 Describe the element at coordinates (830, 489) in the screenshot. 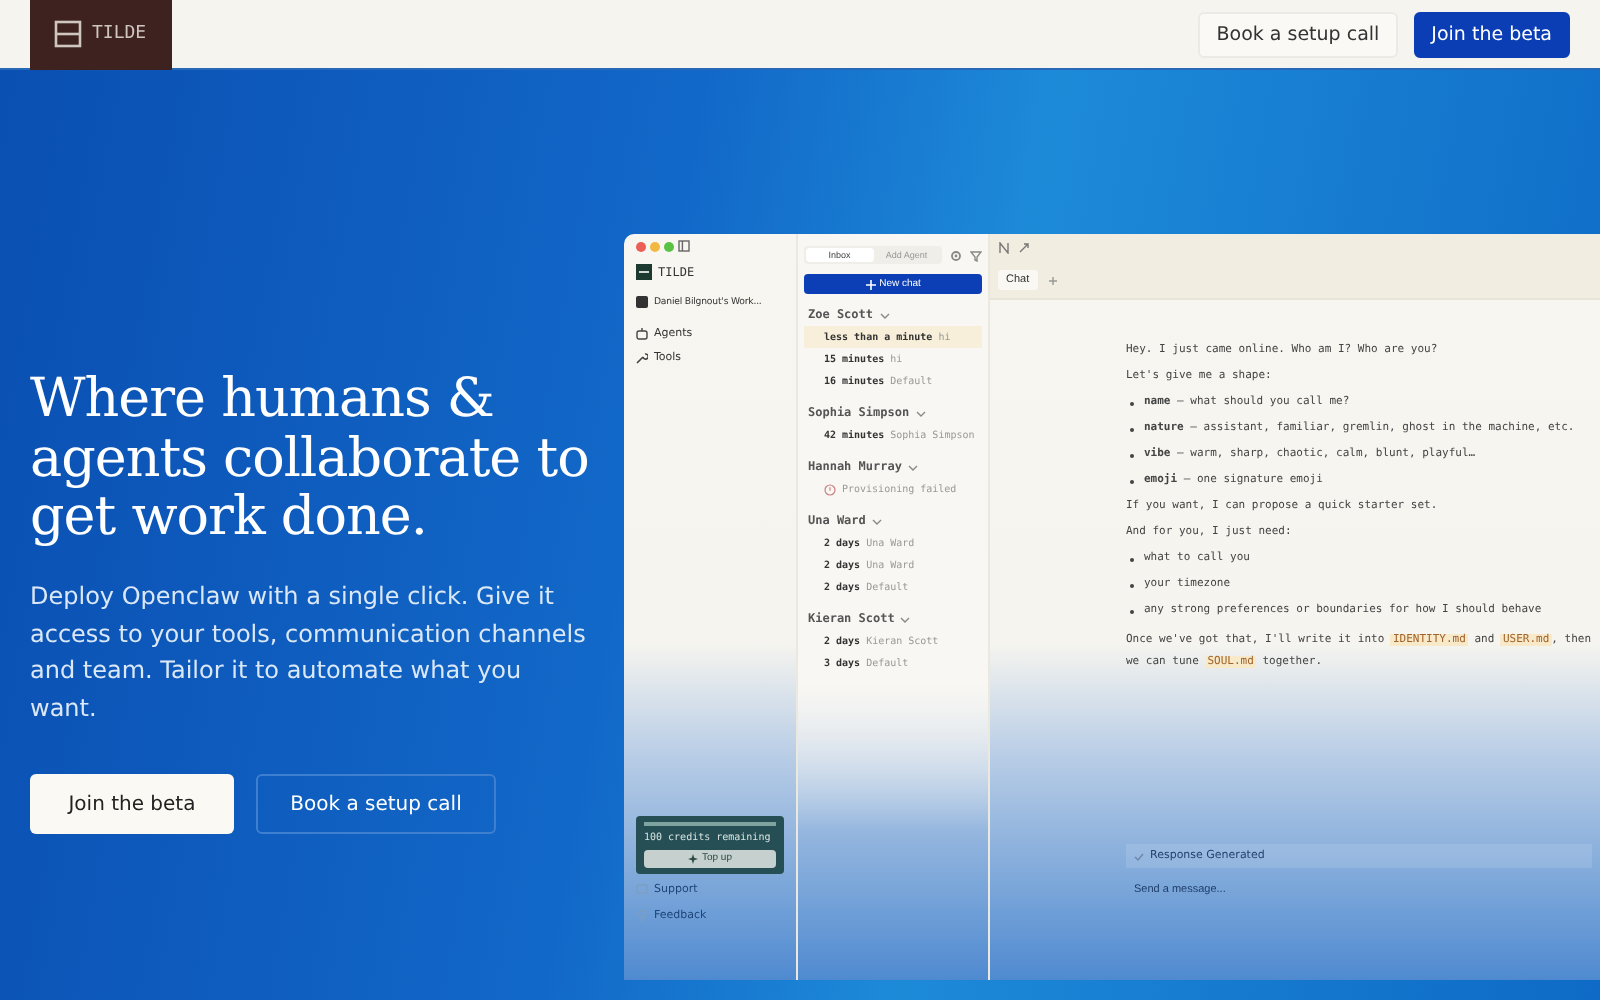

I see `error-icon` at that location.